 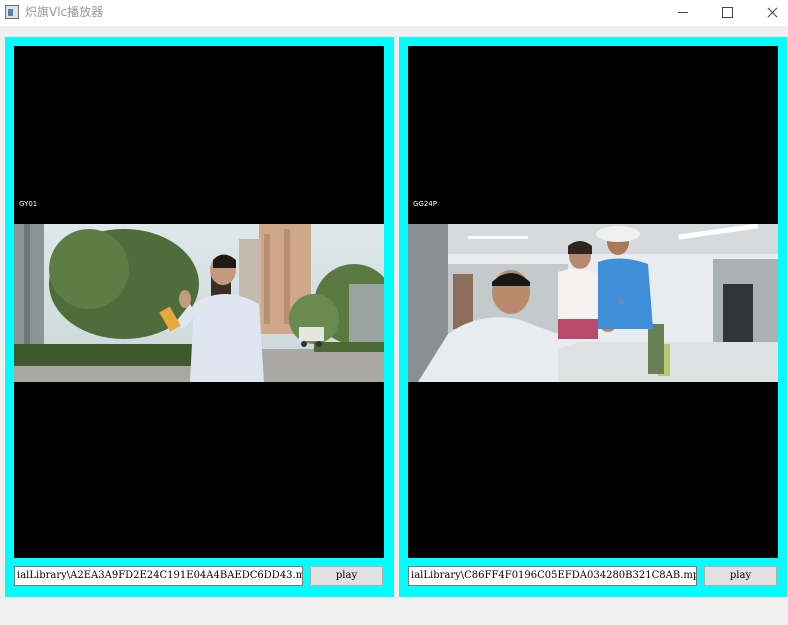 I want to click on app-window-icon, so click(x=12, y=12).